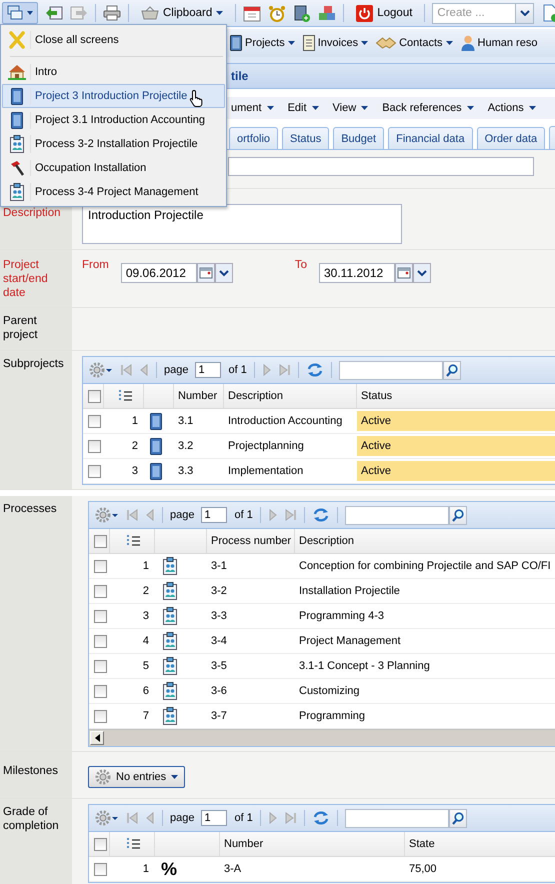  Describe the element at coordinates (20, 13) in the screenshot. I see `windows-menu-button` at that location.